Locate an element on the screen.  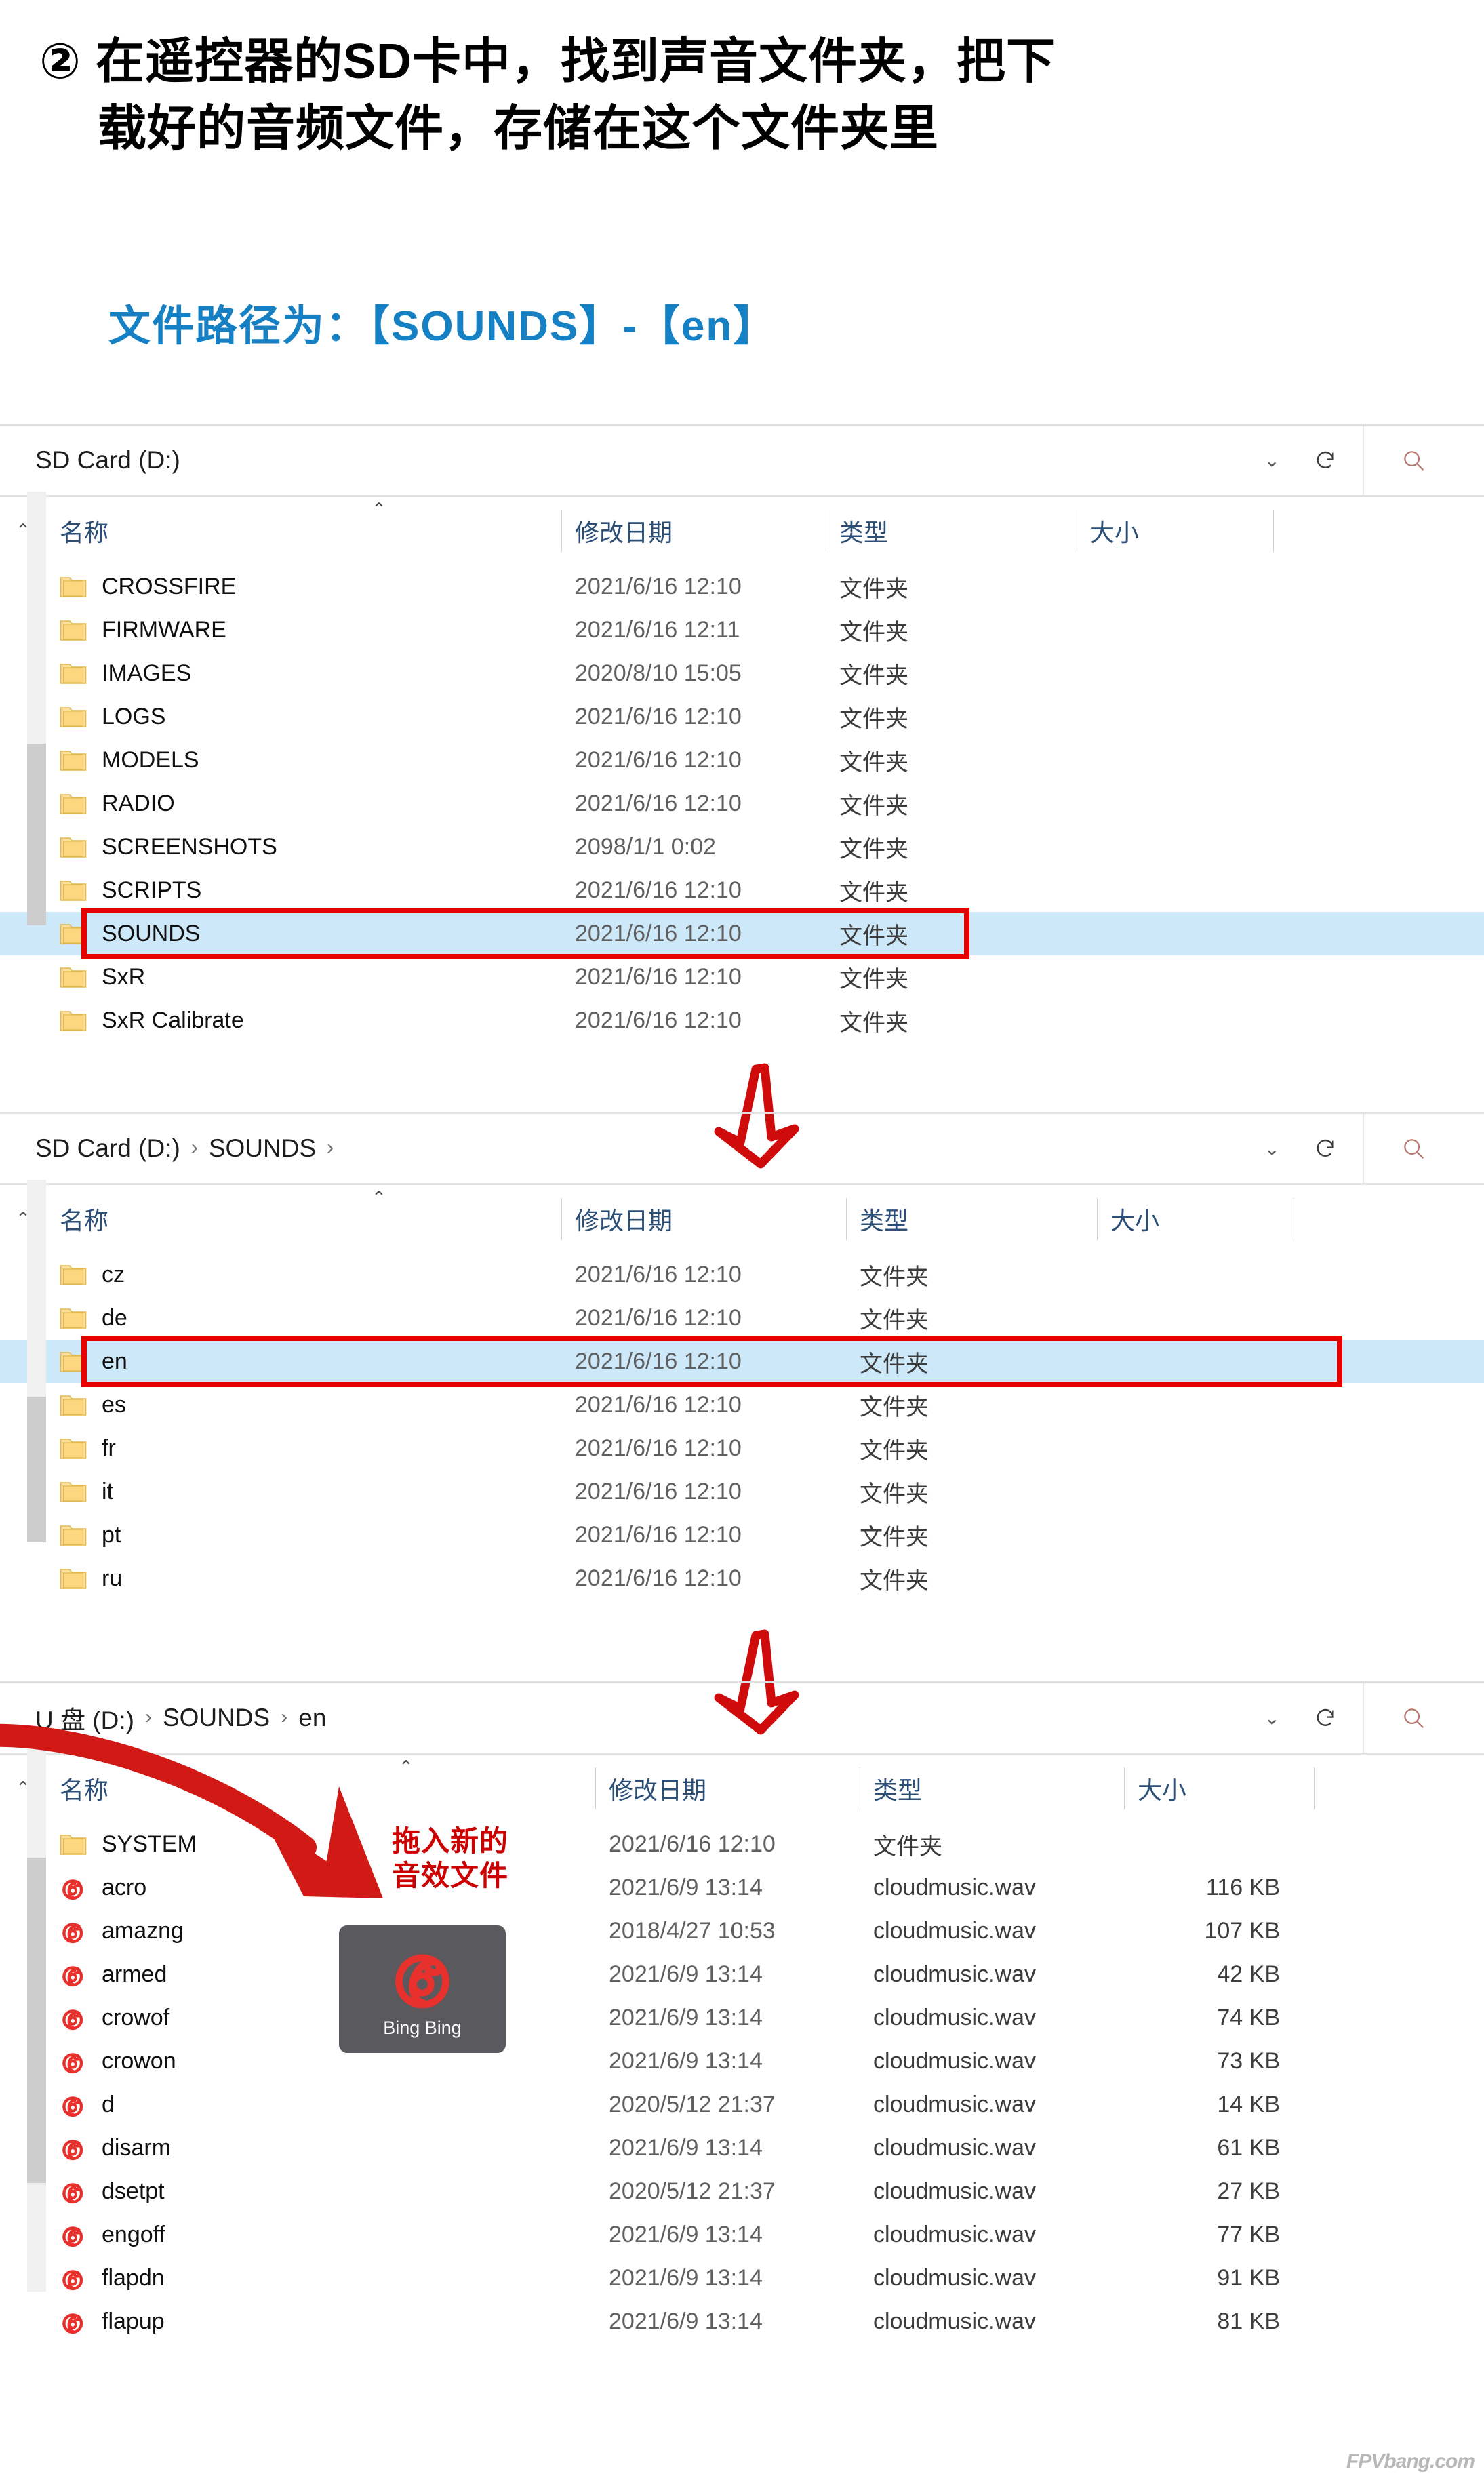
cell-file-name: disarm is located at coordinates (320, 2147).